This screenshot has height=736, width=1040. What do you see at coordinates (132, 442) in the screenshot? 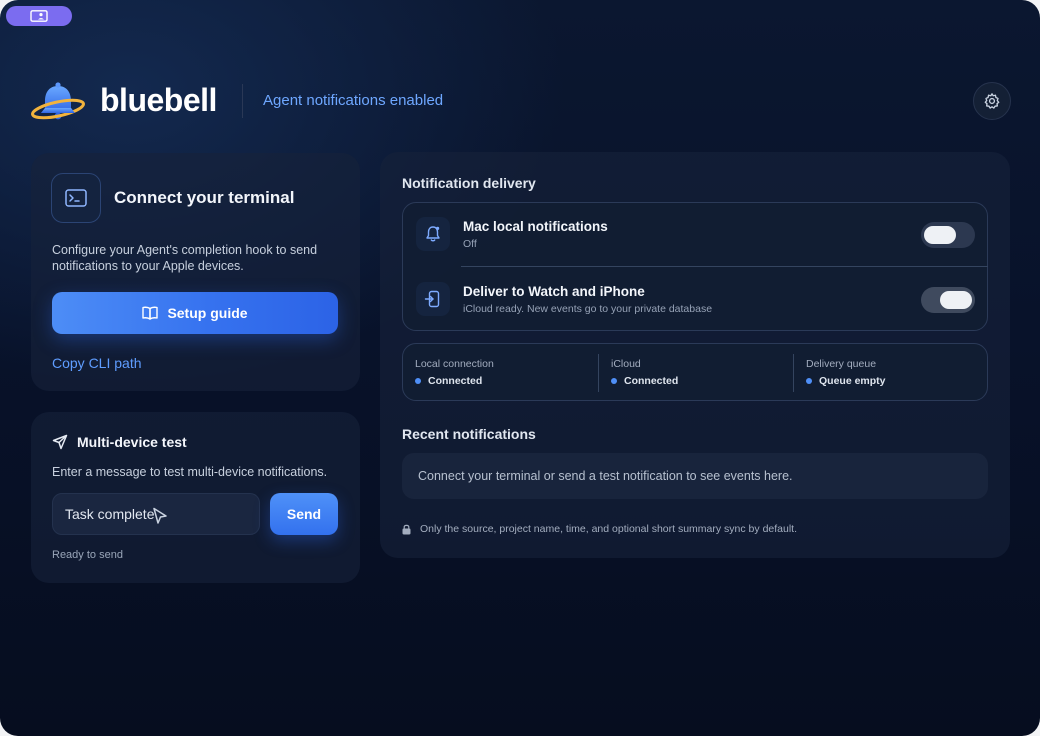
I see `test-title: Multi-device test` at bounding box center [132, 442].